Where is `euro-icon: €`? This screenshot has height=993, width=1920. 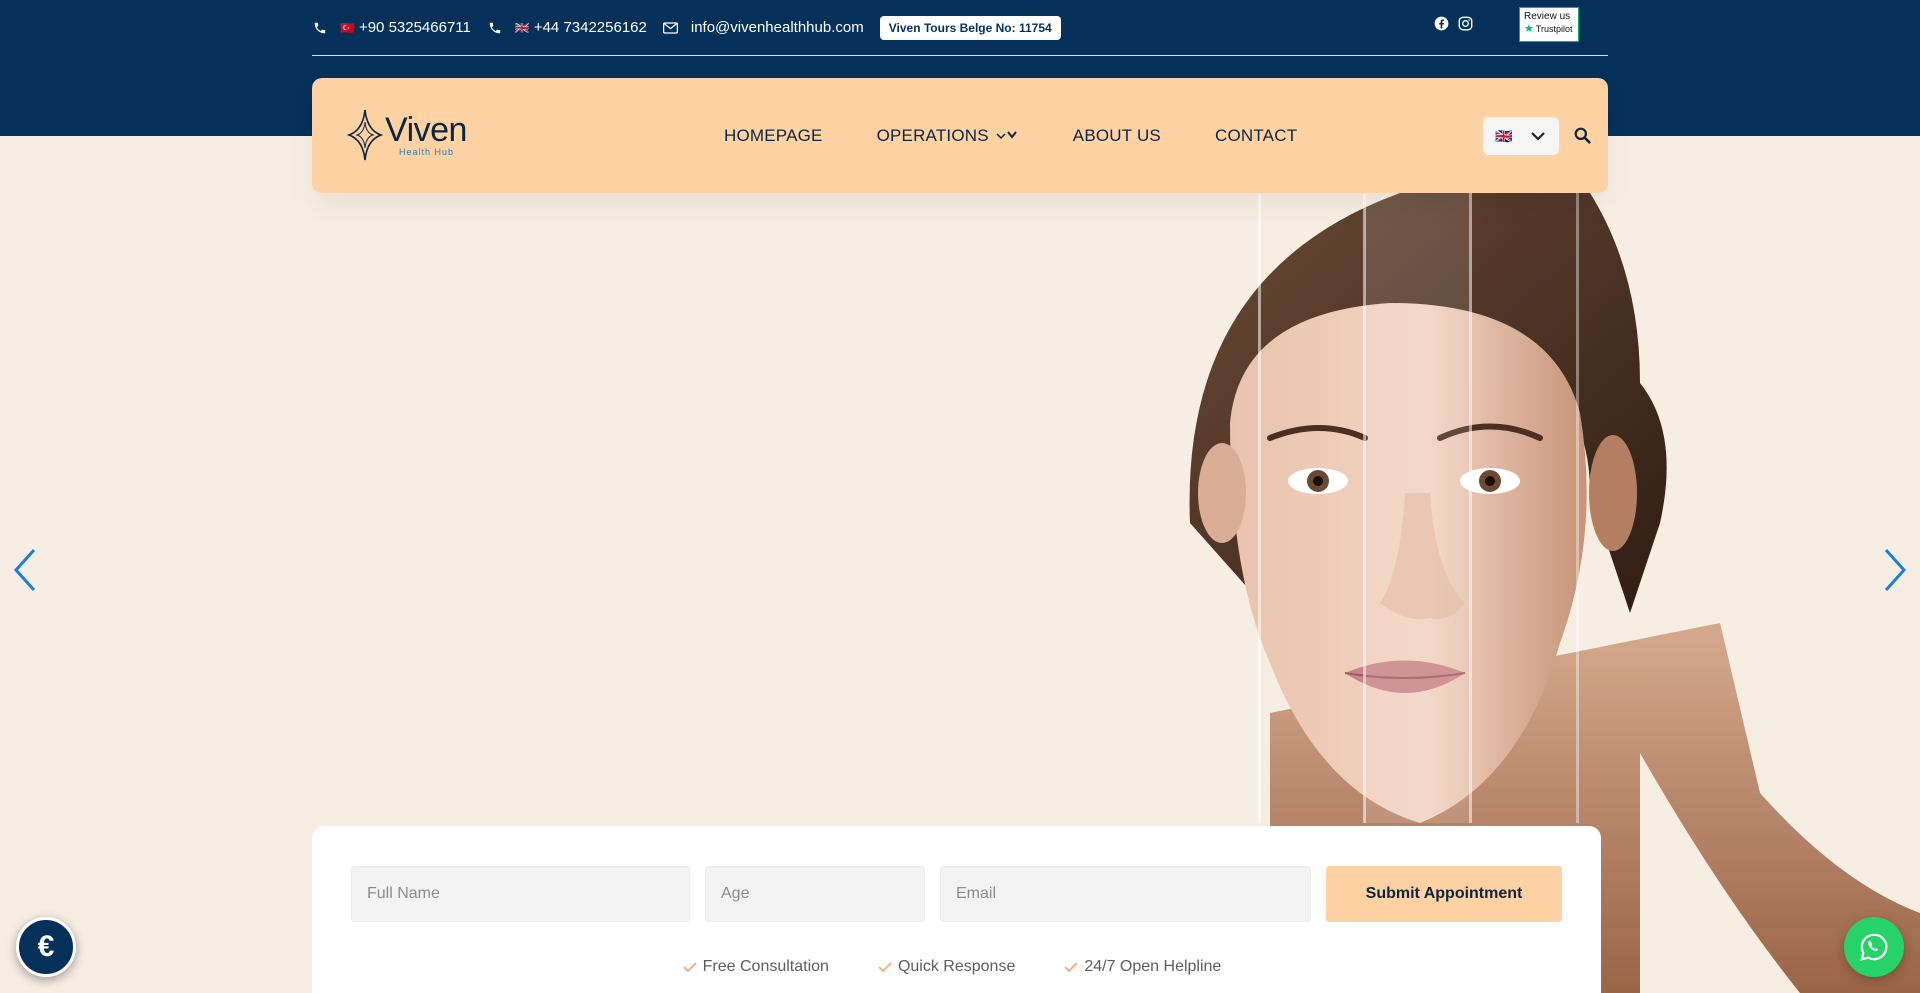
euro-icon: € is located at coordinates (46, 946).